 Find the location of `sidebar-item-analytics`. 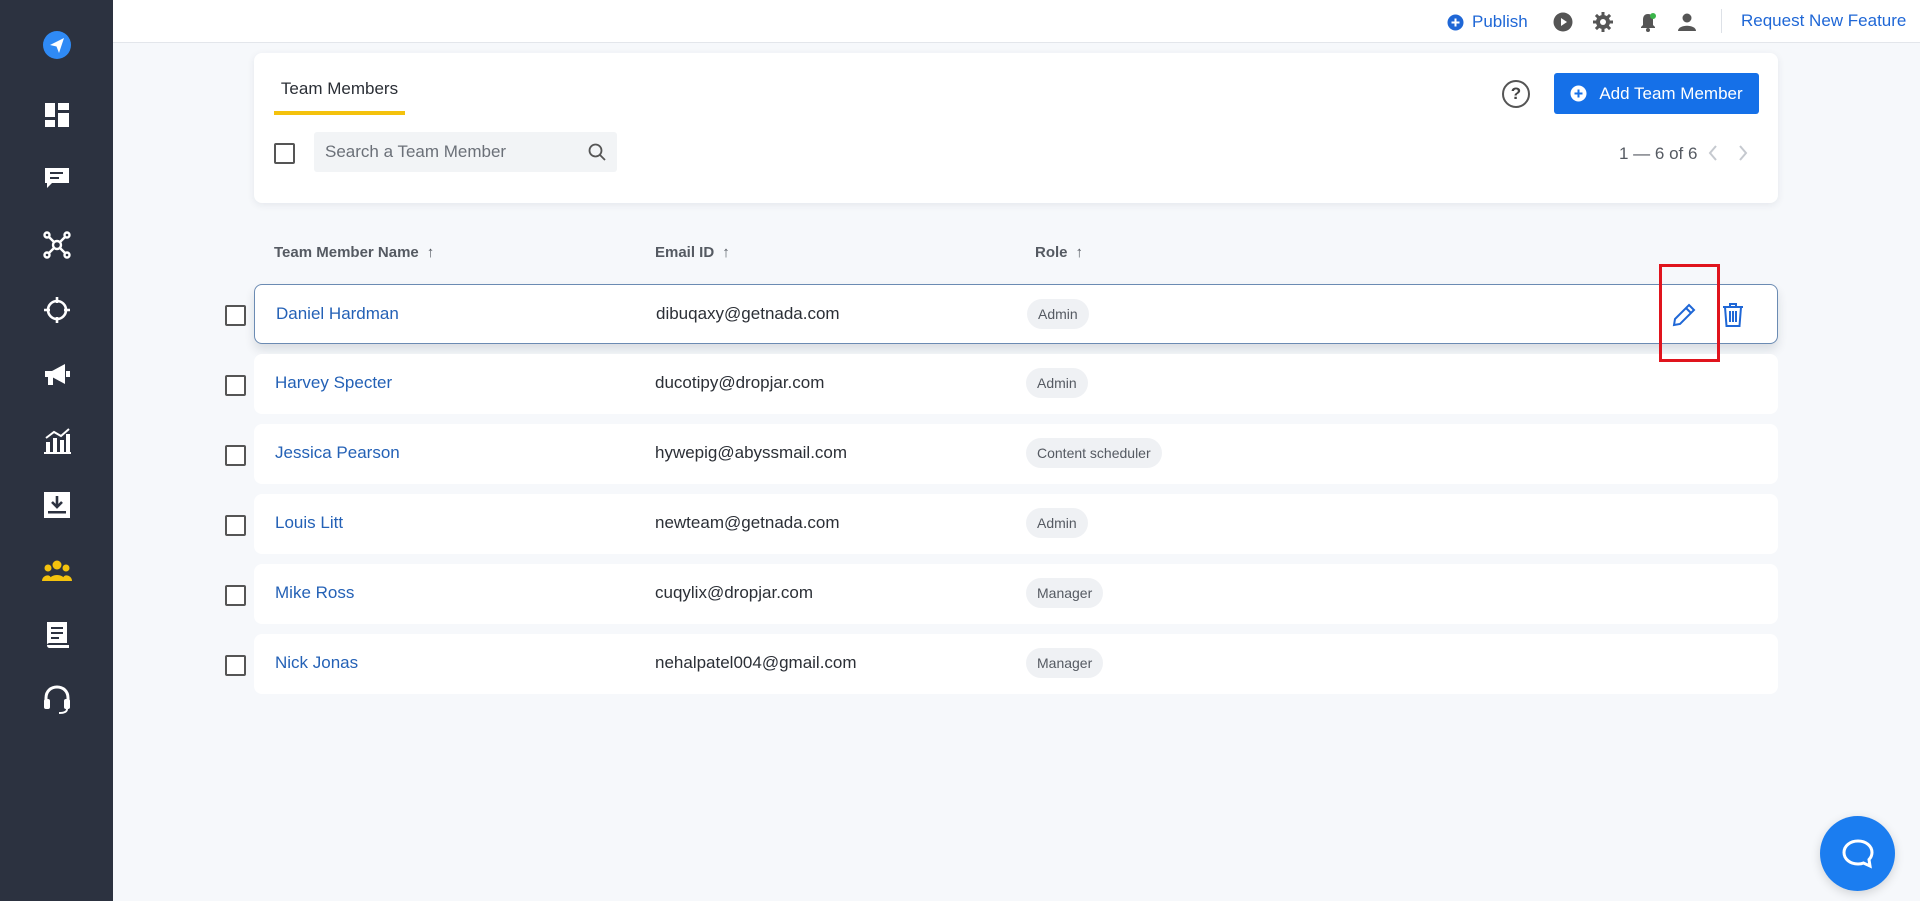

sidebar-item-analytics is located at coordinates (56, 441).